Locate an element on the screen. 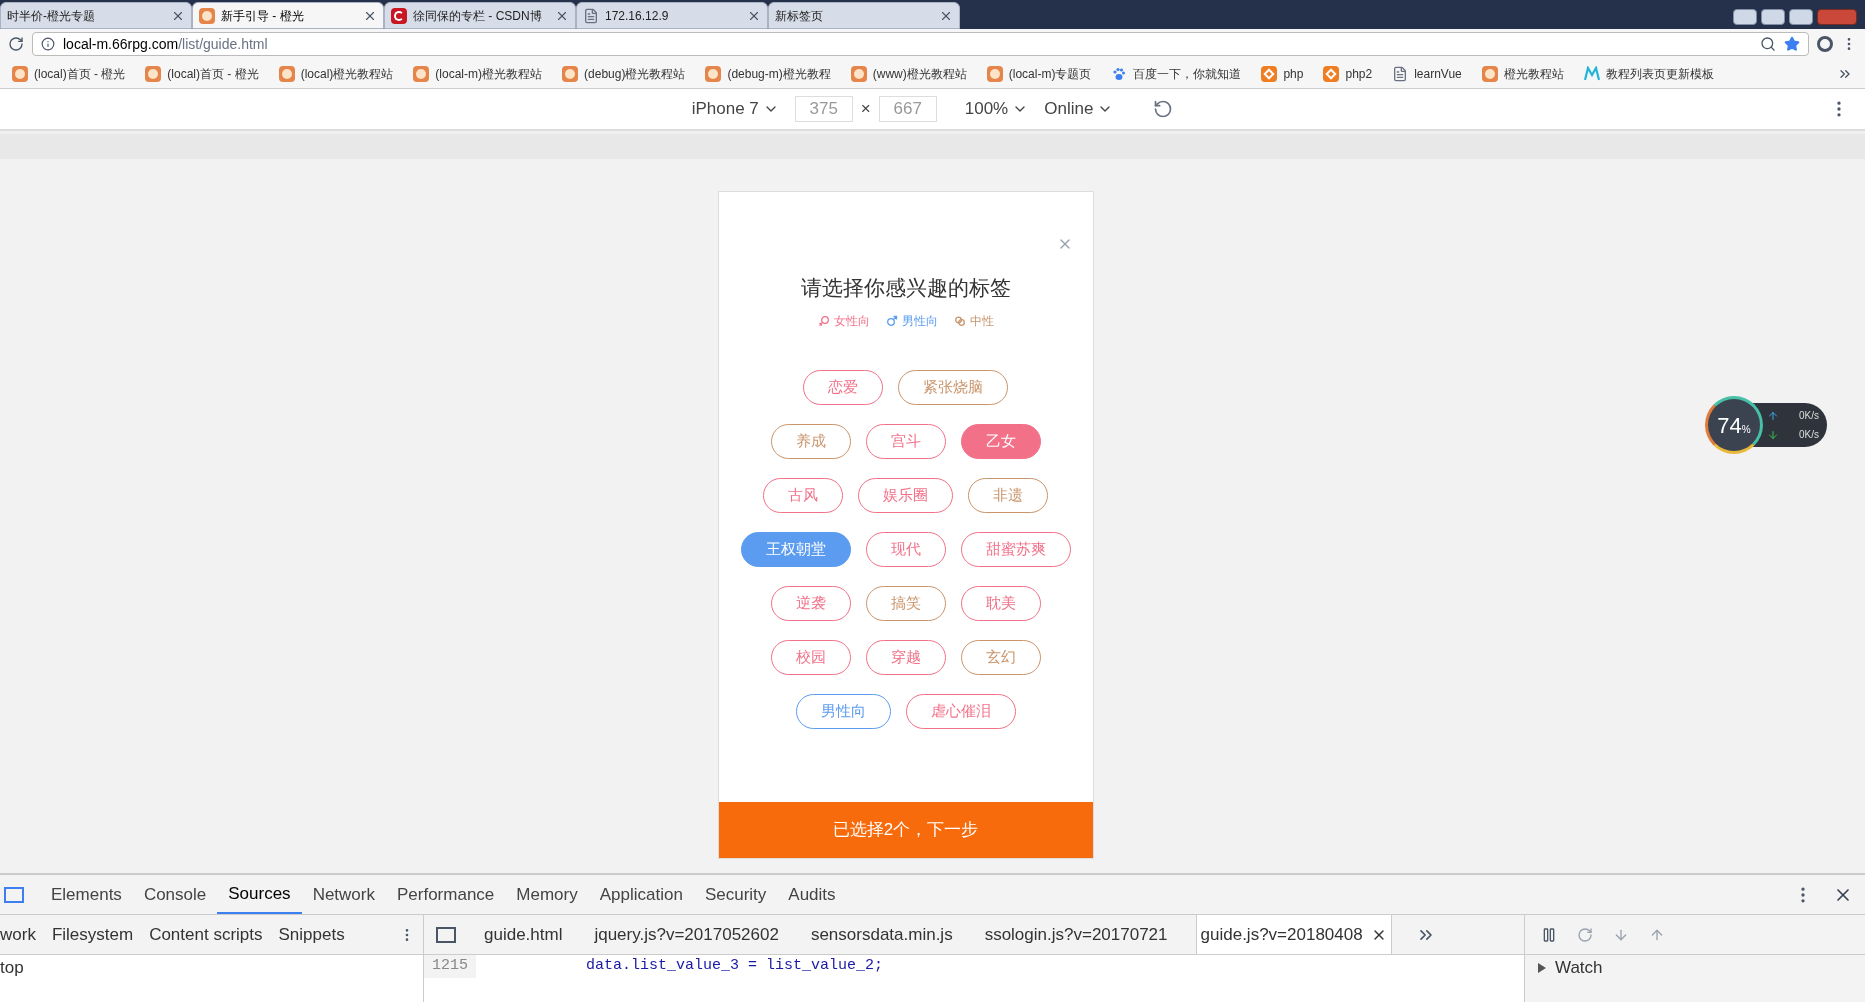  bookmark-item: php is located at coordinates (1282, 73).